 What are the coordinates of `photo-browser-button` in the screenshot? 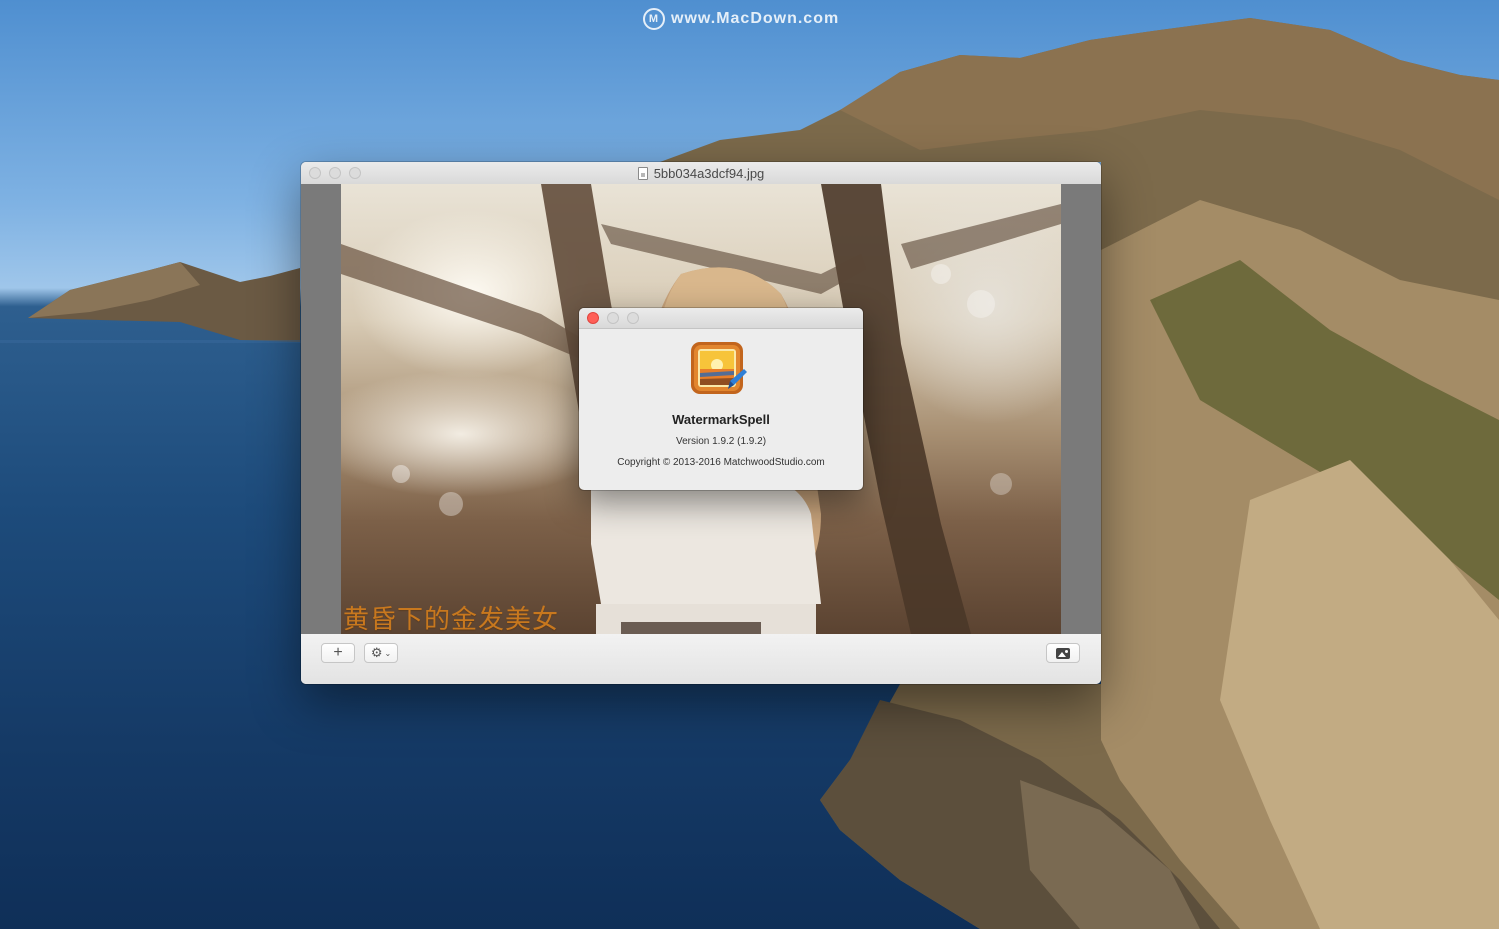 It's located at (1063, 653).